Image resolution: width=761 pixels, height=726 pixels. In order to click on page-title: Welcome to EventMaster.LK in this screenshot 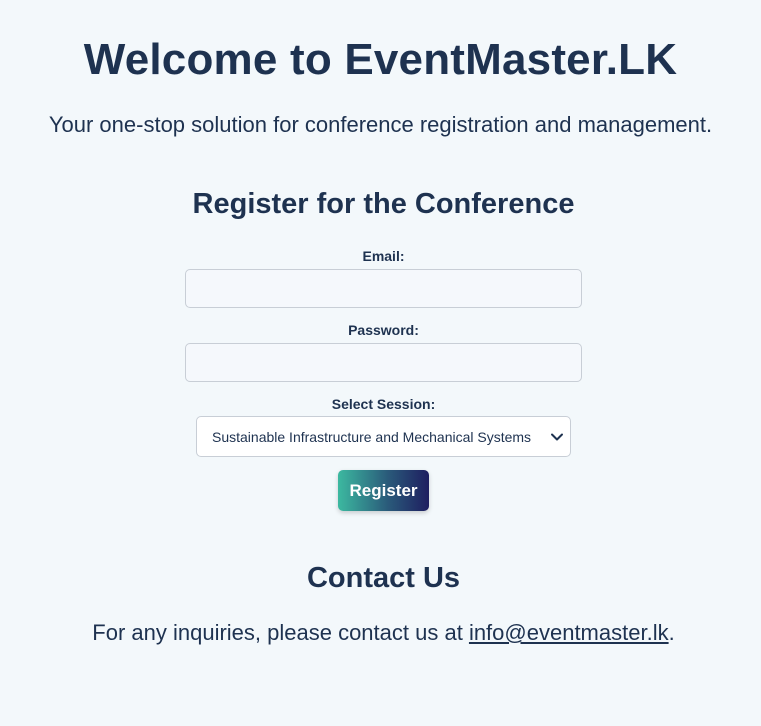, I will do `click(380, 59)`.